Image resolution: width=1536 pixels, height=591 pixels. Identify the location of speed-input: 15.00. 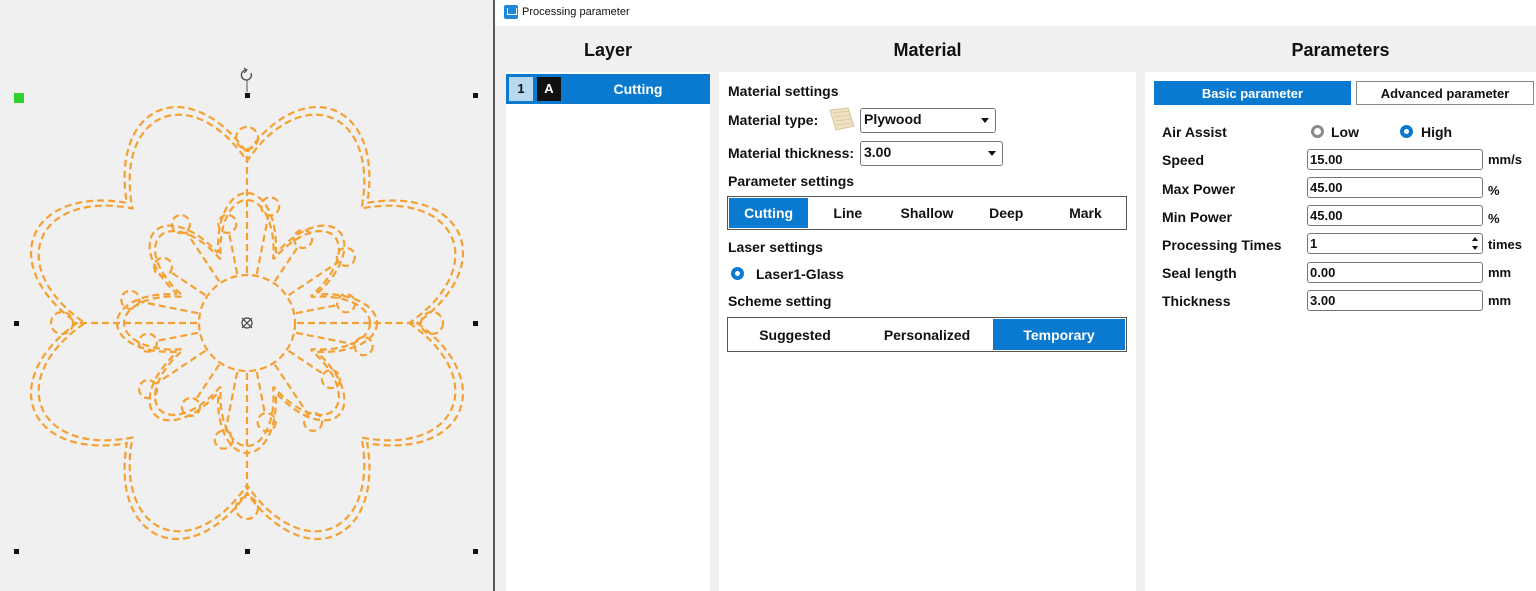
(1395, 159).